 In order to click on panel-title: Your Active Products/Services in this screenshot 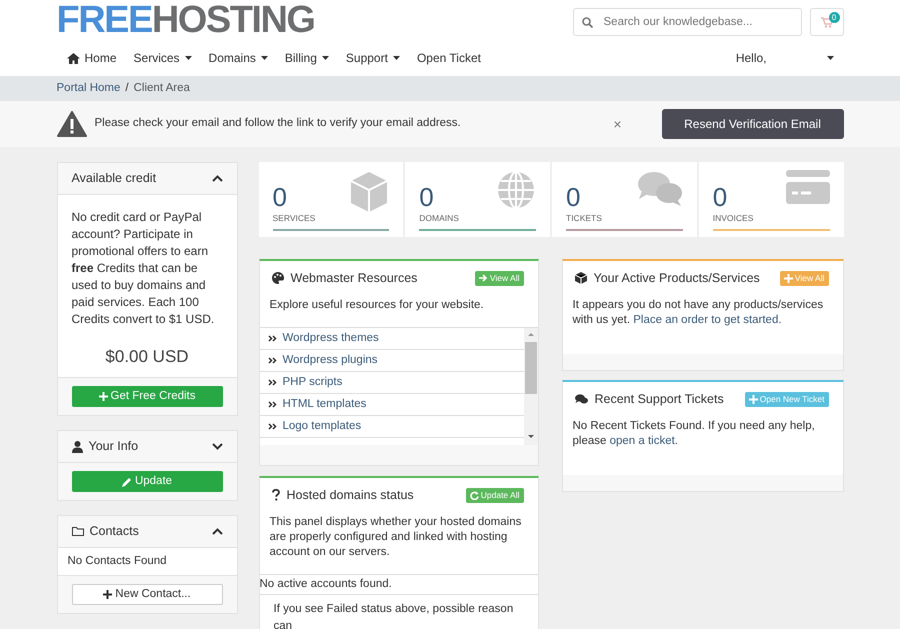, I will do `click(677, 278)`.